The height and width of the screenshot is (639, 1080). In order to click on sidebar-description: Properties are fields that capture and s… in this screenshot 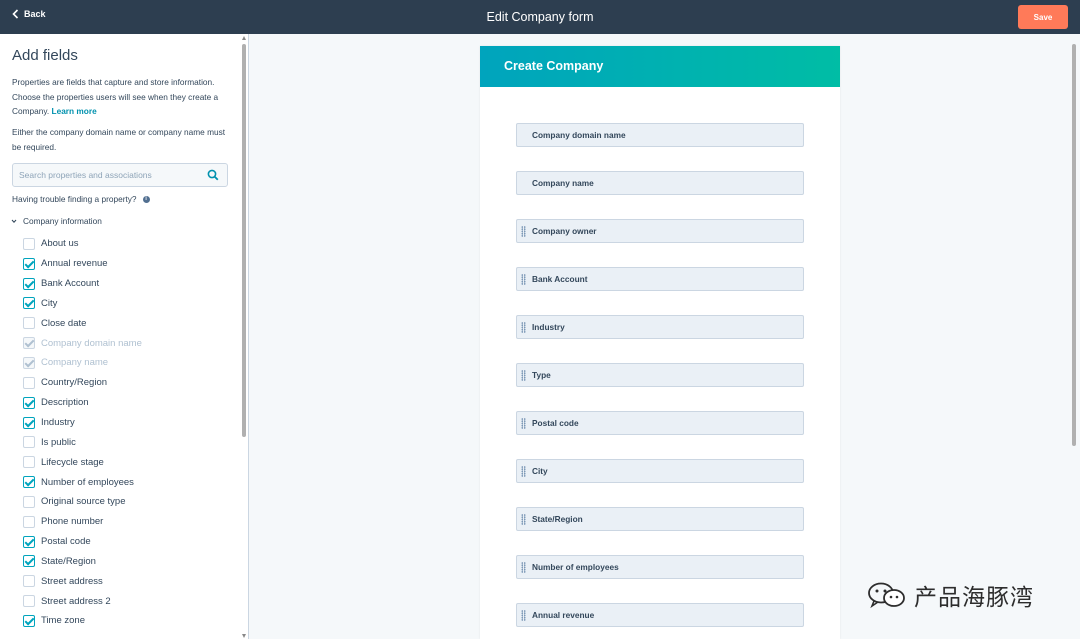, I will do `click(122, 97)`.